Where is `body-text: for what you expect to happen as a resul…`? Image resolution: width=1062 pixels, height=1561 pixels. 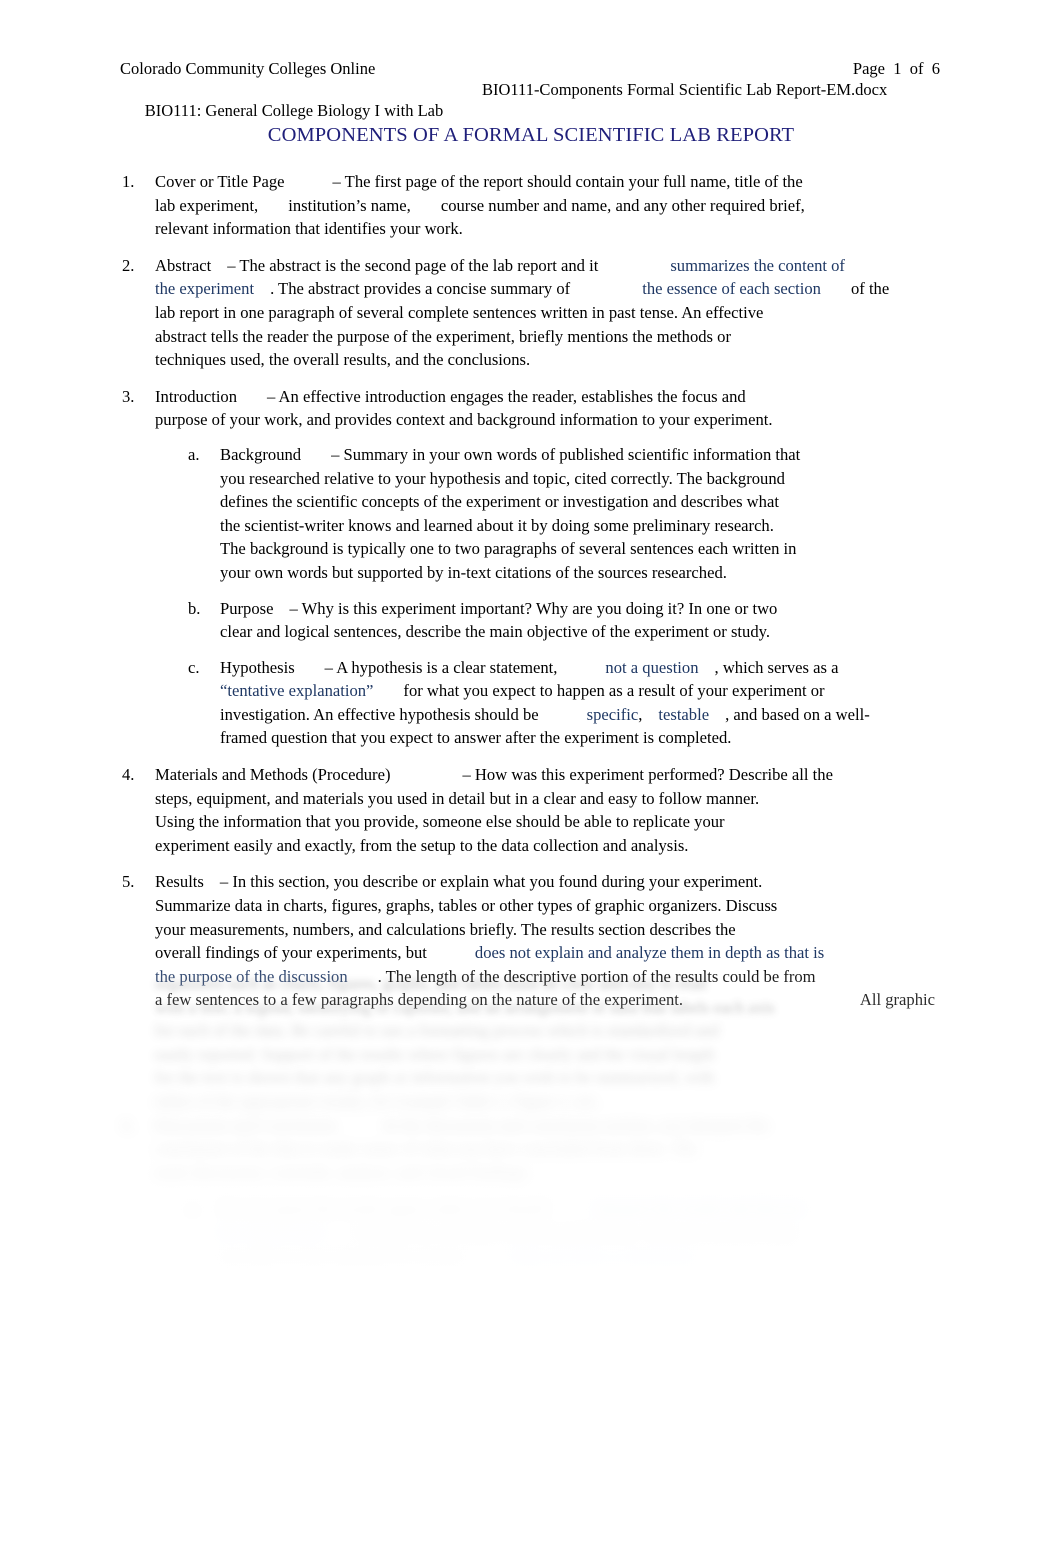
body-text: for what you expect to happen as a resul… is located at coordinates (614, 691).